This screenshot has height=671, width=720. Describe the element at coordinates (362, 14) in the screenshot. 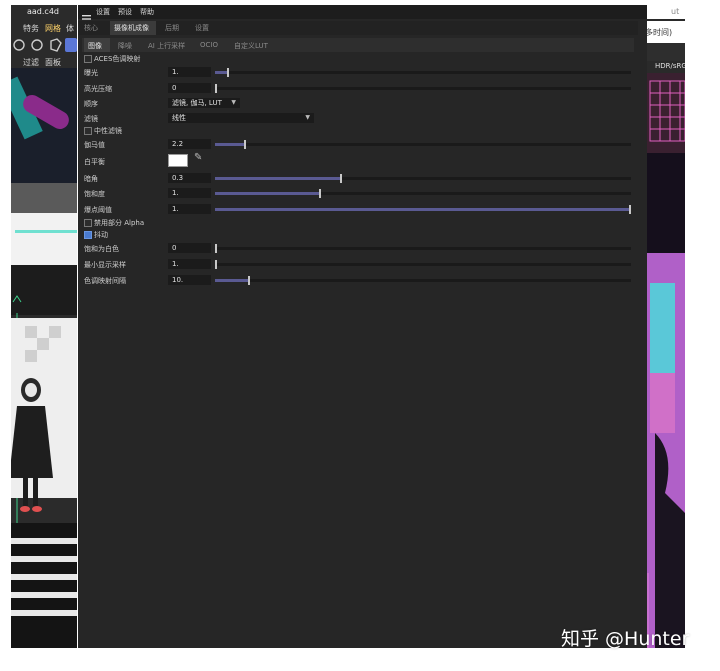

I see `menu-bar: 设置 预设 帮助` at that location.